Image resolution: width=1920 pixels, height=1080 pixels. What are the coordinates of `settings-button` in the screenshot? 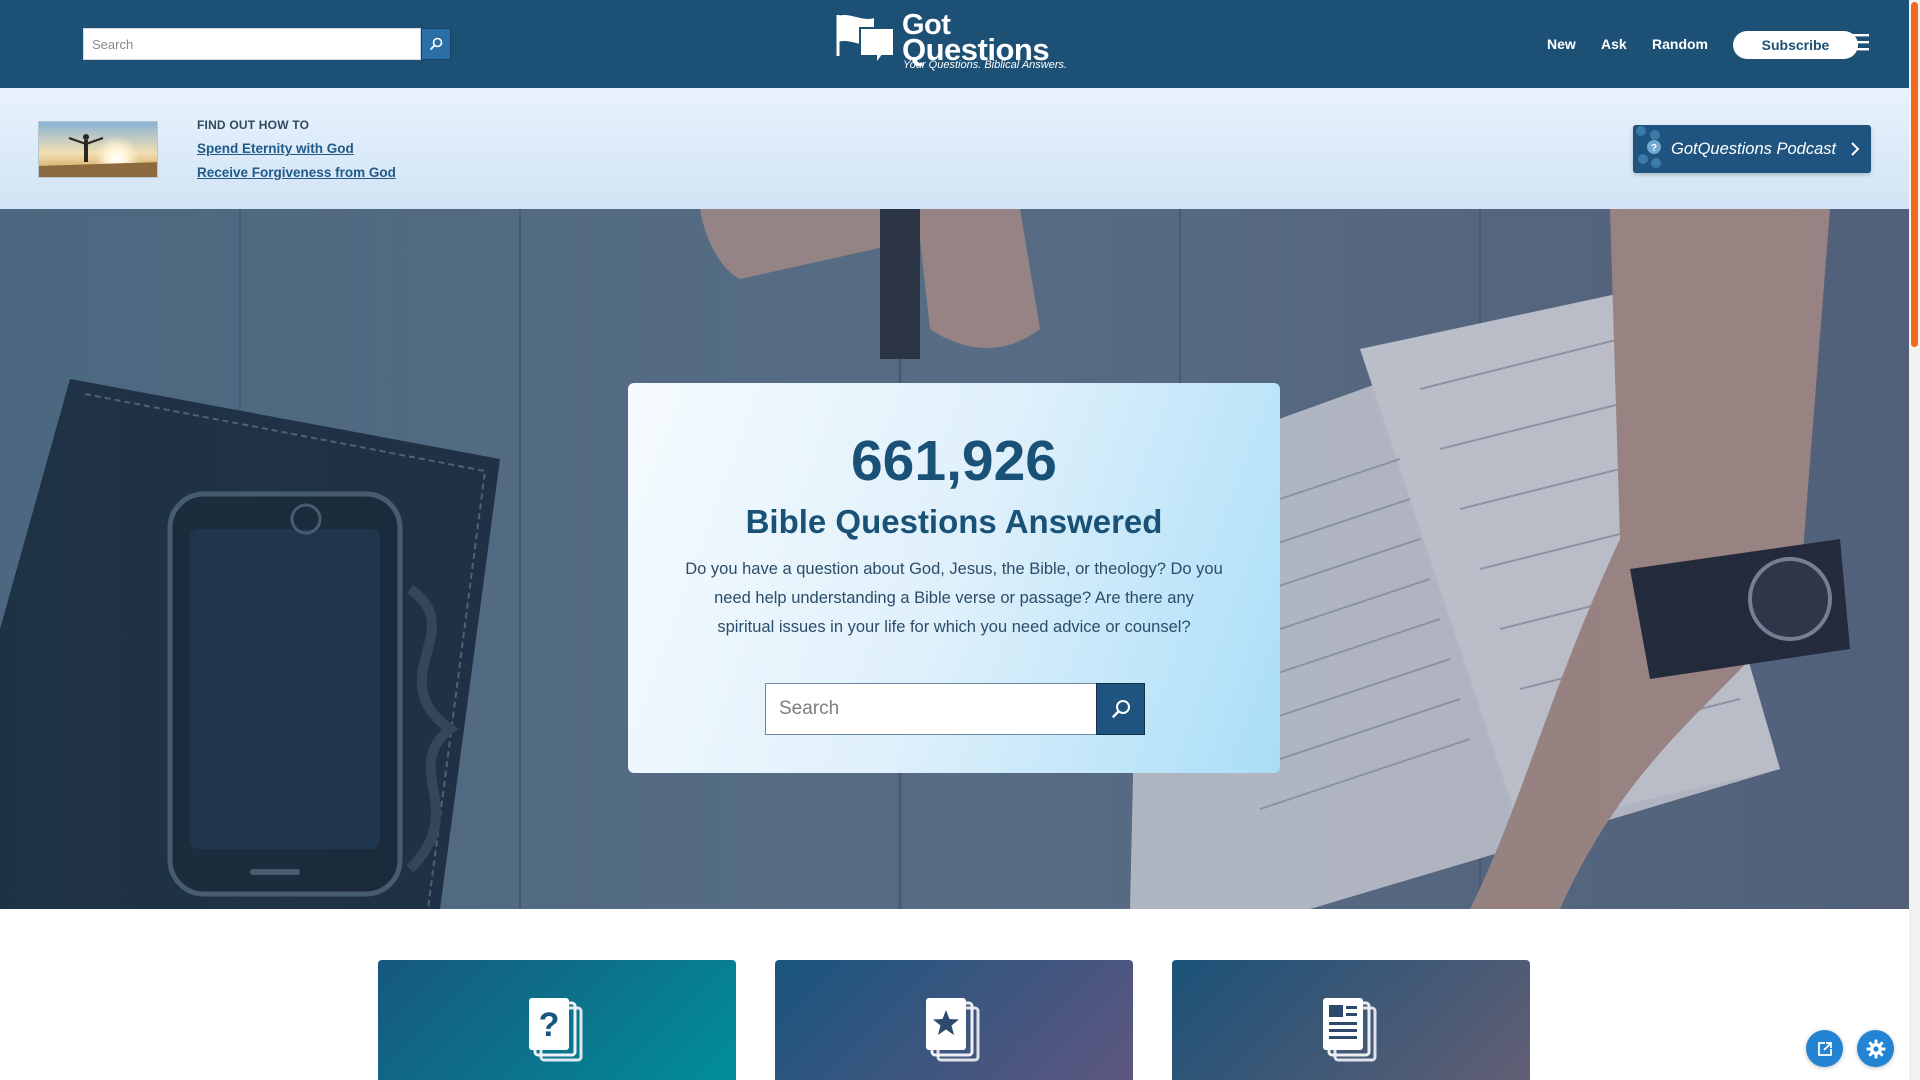 It's located at (1875, 1048).